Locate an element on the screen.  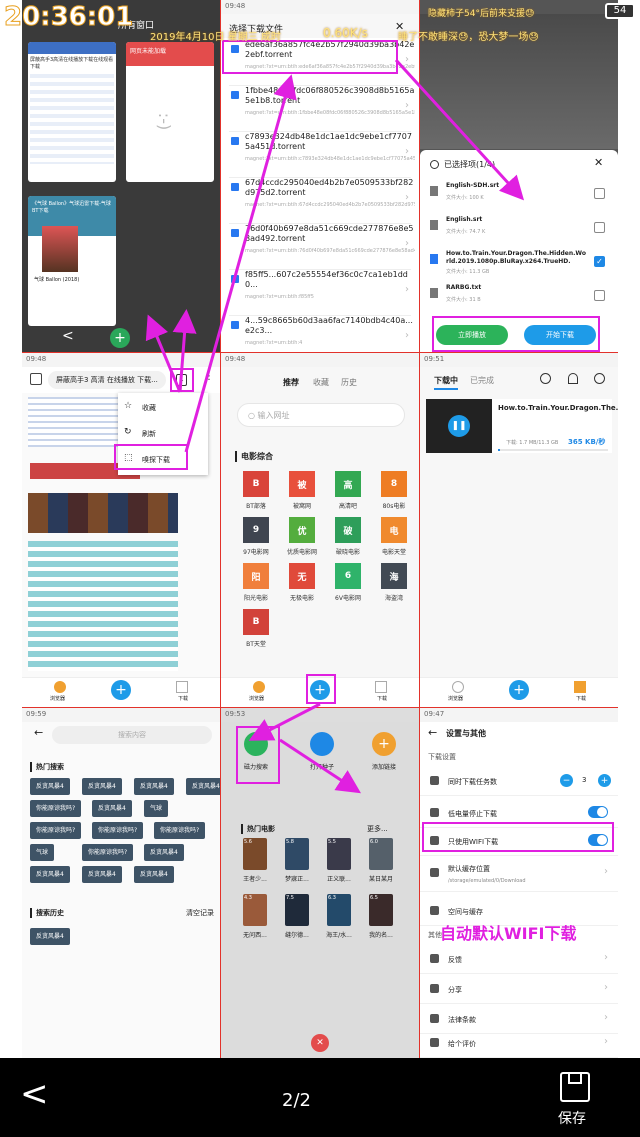
page-indicator: 2/2 is located at coordinates (296, 1100).